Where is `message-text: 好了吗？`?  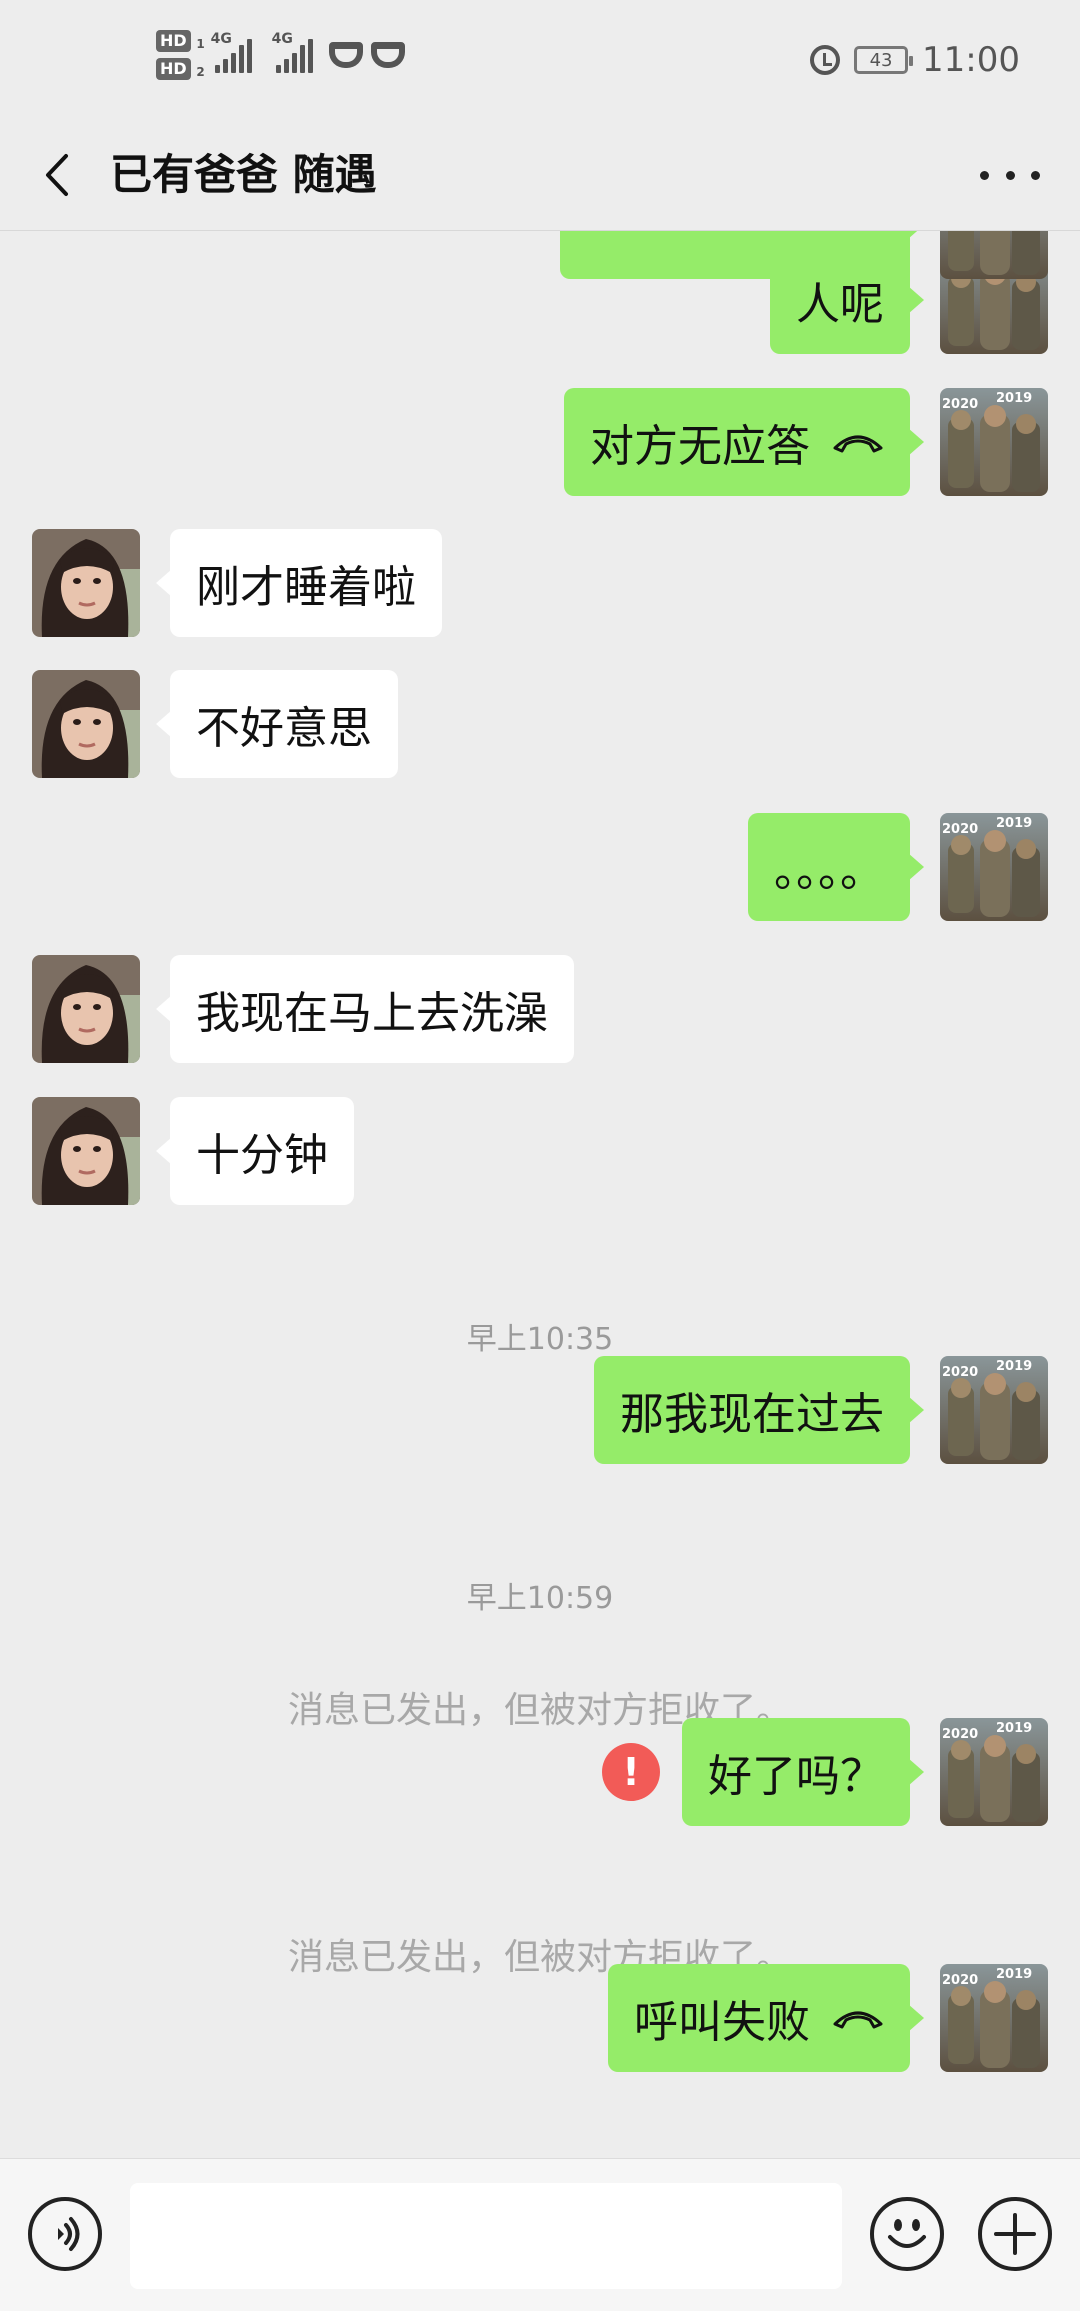 message-text: 好了吗？ is located at coordinates (796, 1776).